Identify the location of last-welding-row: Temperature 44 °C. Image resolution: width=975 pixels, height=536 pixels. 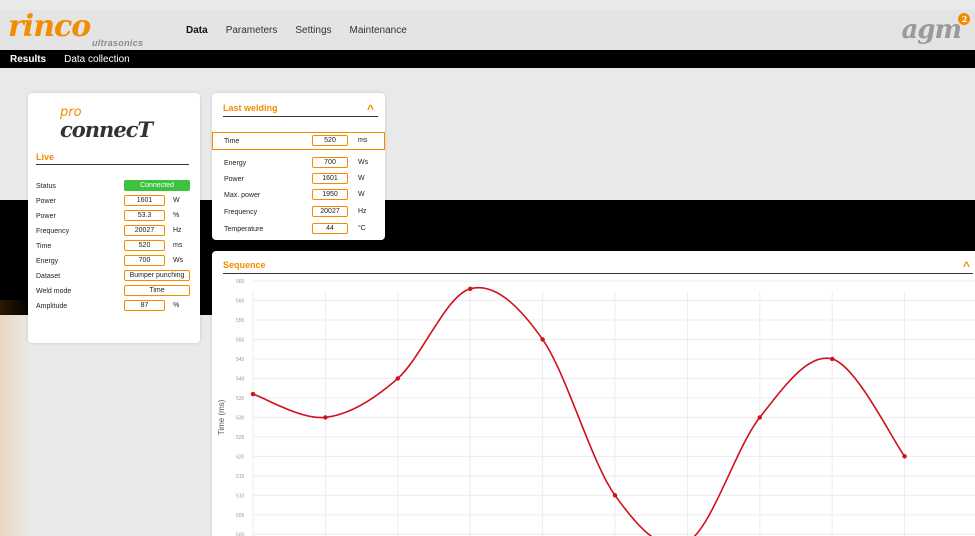
(301, 229).